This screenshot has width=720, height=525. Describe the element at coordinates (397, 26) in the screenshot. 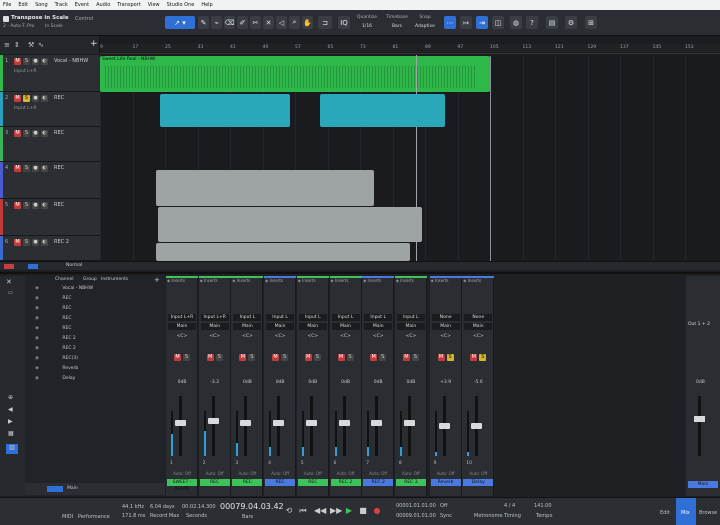

I see `timebase-value: Bars` at that location.